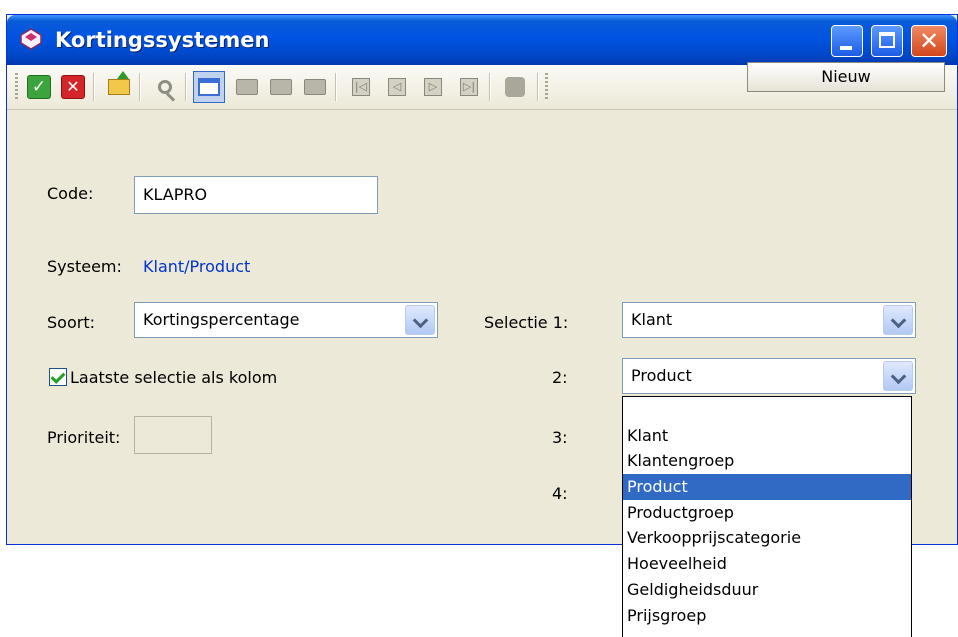 The image size is (958, 637). I want to click on selection-1-label: Selectie 1:, so click(526, 322).